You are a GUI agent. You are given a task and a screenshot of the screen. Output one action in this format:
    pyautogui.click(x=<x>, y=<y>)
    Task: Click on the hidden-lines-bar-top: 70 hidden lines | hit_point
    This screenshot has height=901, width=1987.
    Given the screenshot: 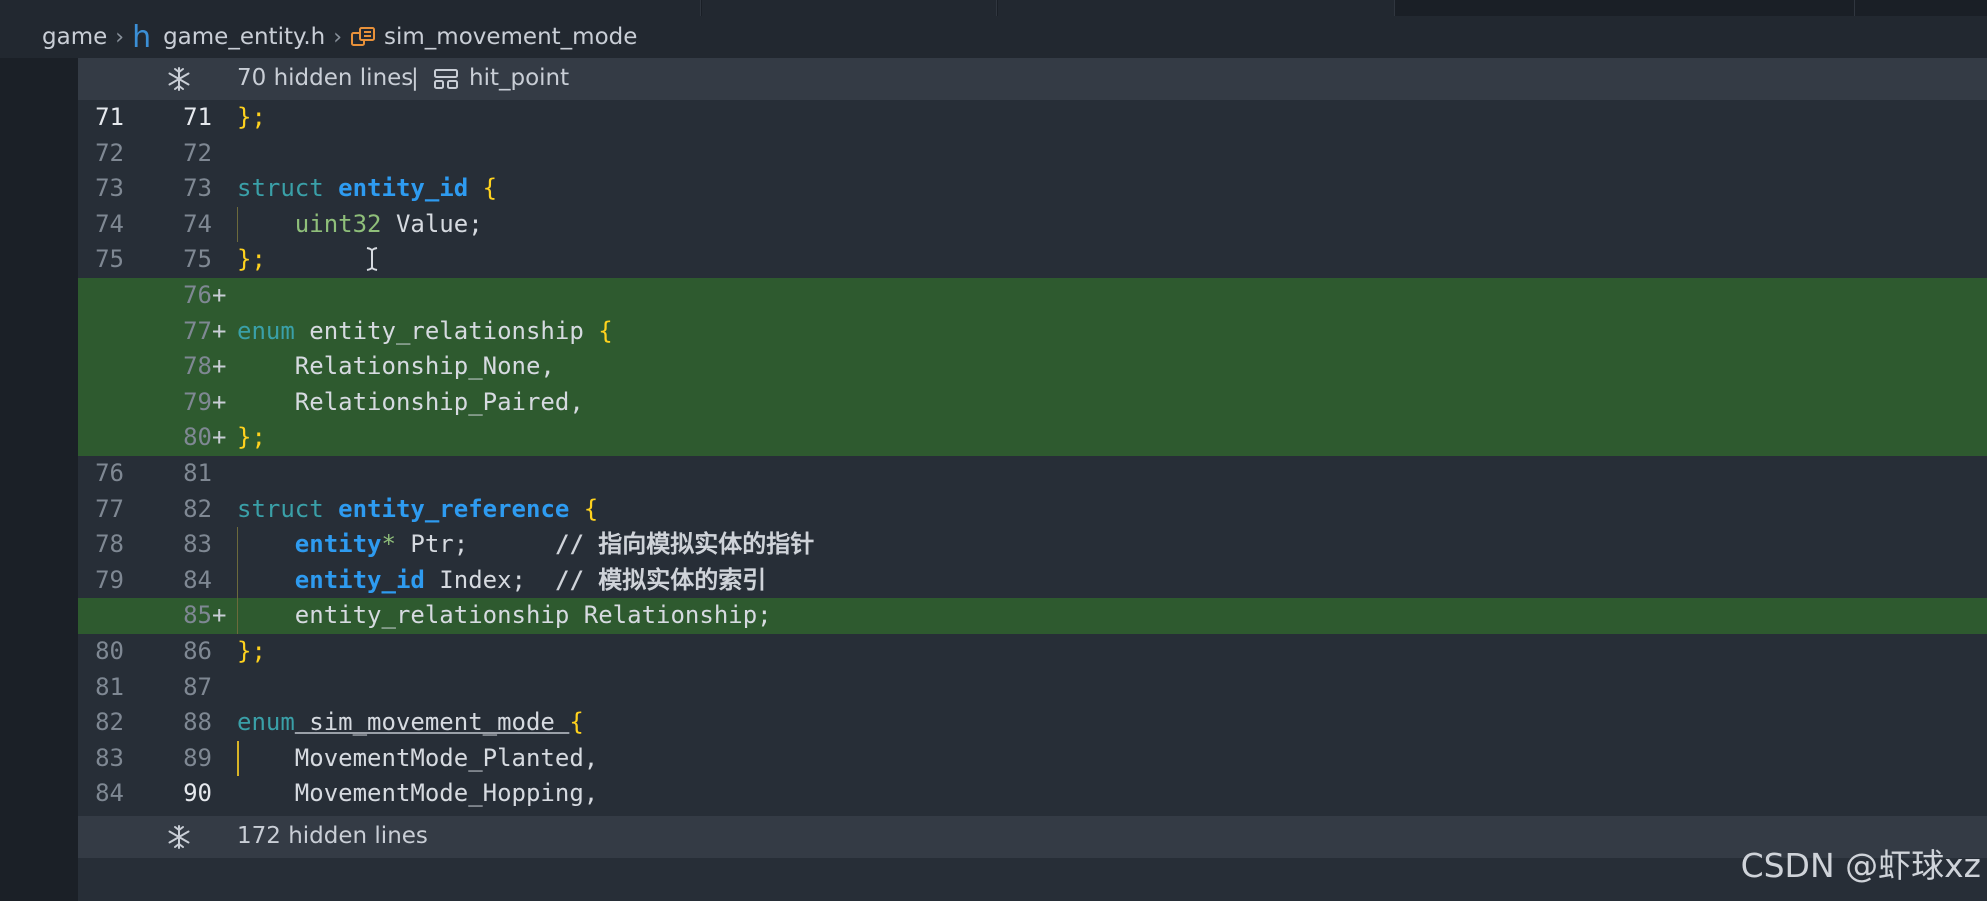 What is the action you would take?
    pyautogui.click(x=1032, y=79)
    